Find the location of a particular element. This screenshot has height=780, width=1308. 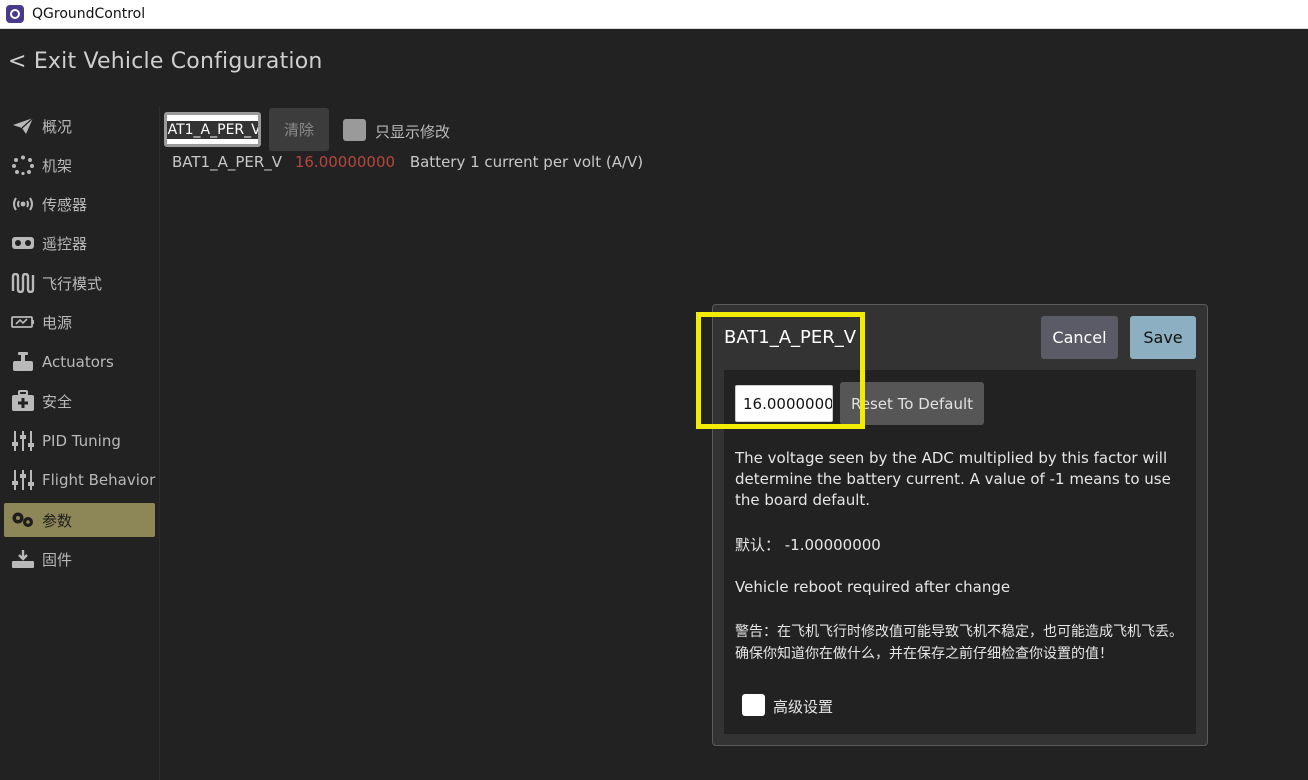

clear-button: 清除 is located at coordinates (299, 129).